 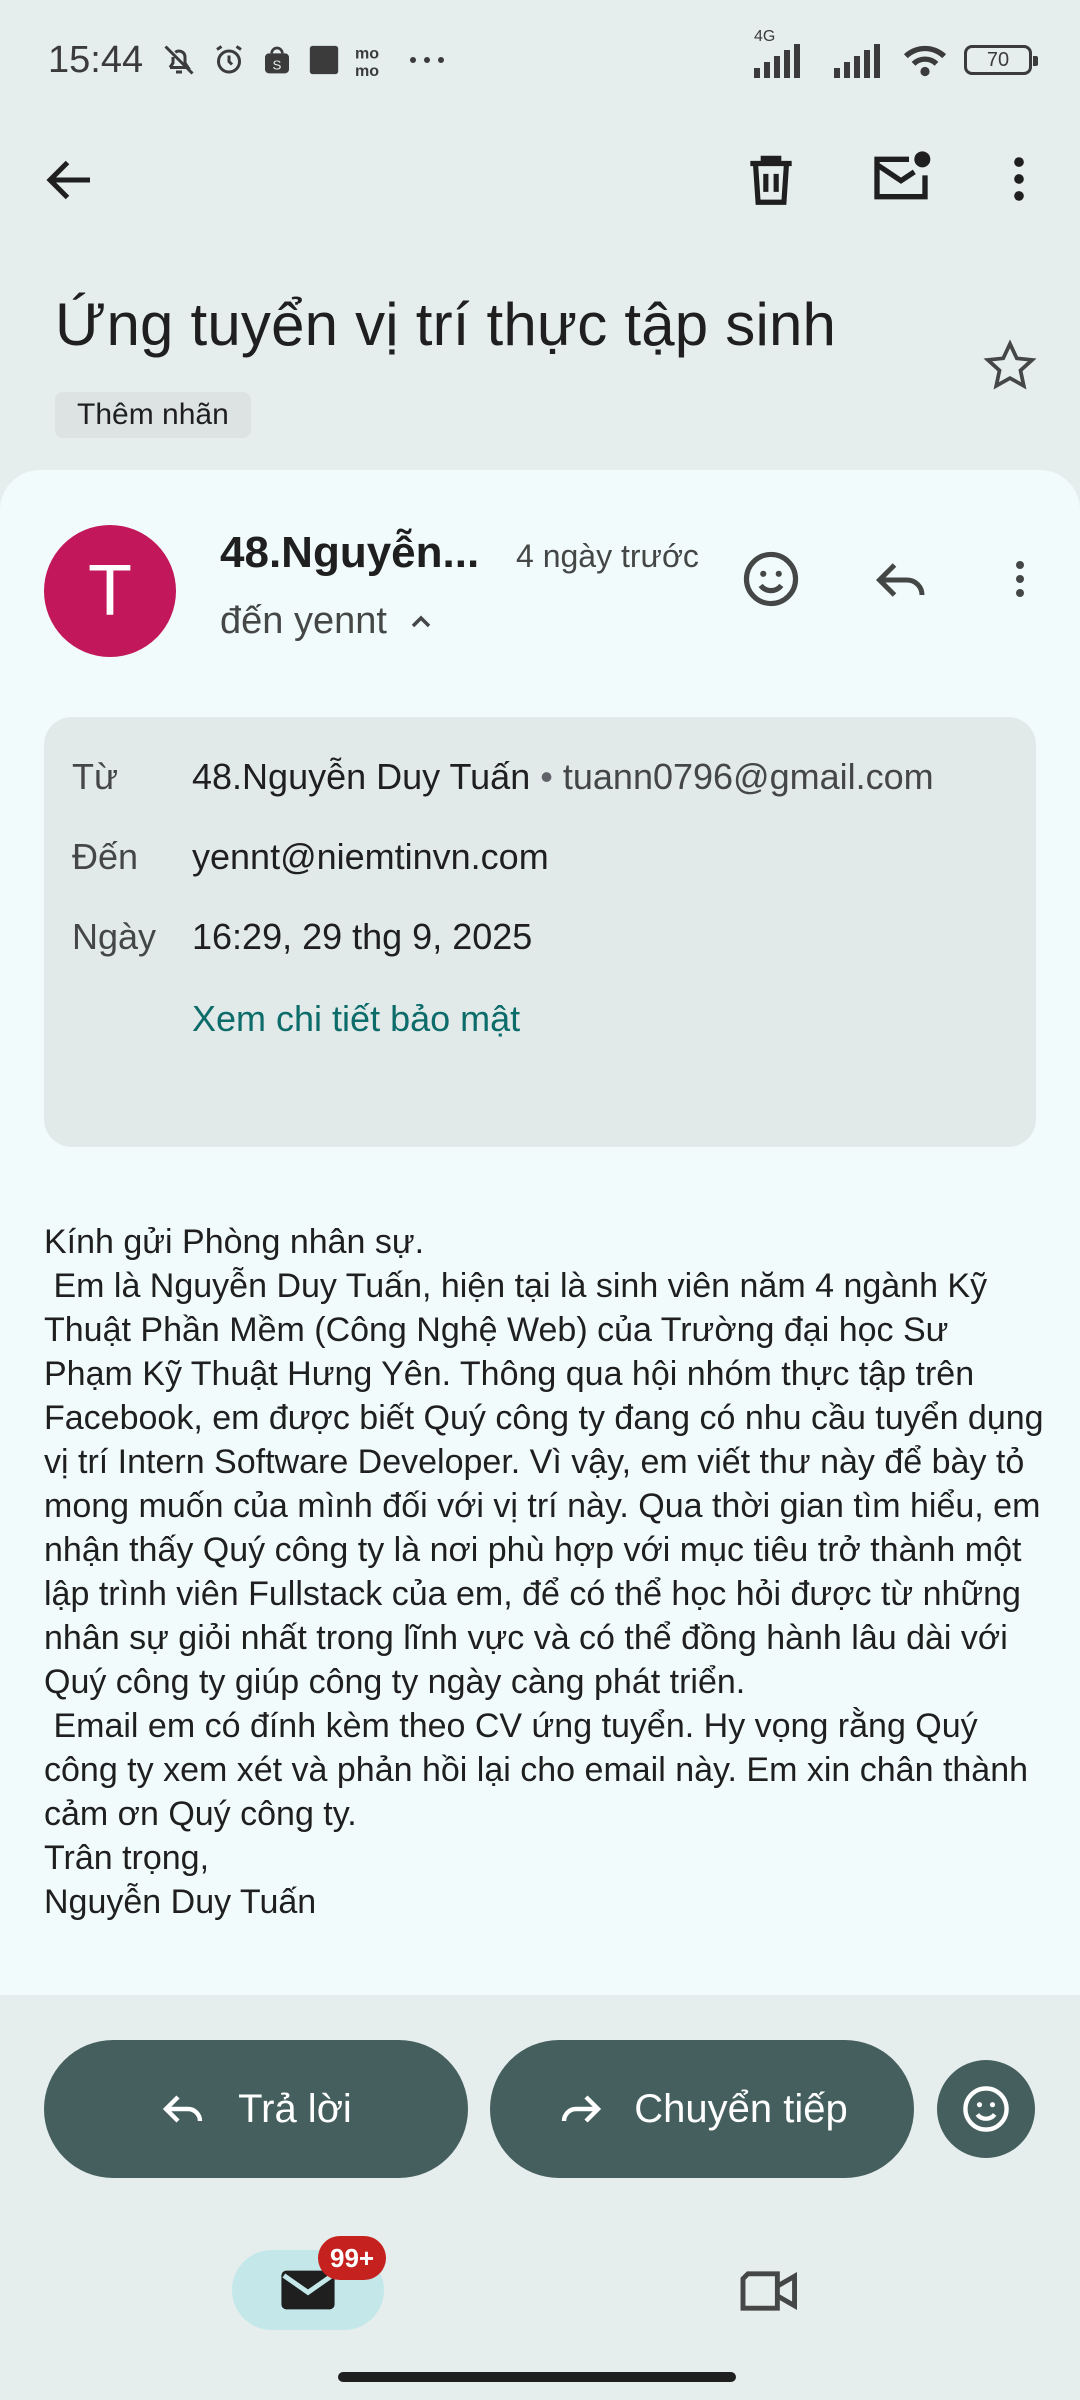 What do you see at coordinates (786, 53) in the screenshot?
I see `signal-icon: 4G` at bounding box center [786, 53].